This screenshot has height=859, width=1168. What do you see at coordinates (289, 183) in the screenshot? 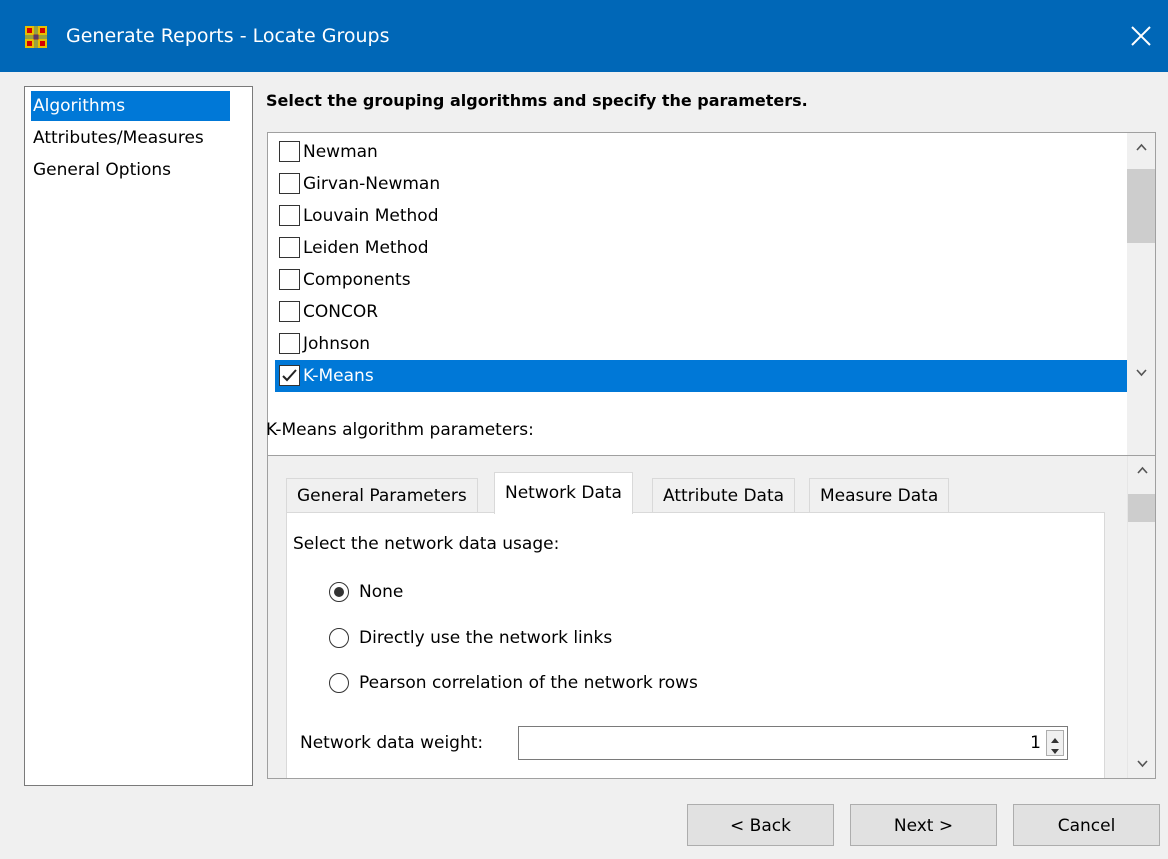
I see `girvan-newman-checkbox` at bounding box center [289, 183].